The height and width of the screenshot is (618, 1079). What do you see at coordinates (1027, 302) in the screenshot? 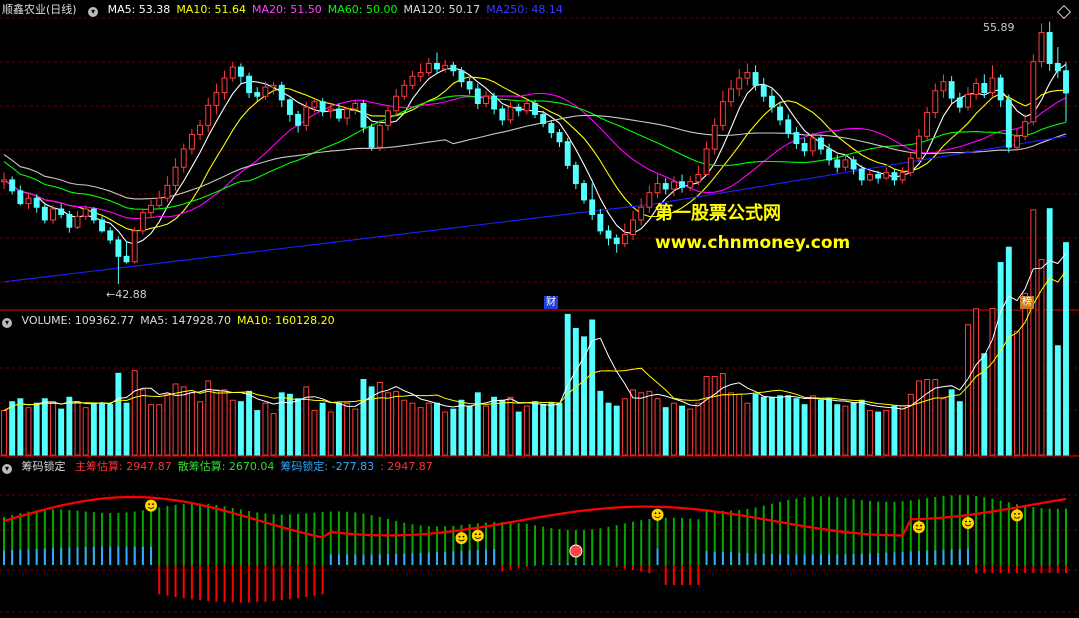
I see `event-tag-bang: 榜` at bounding box center [1027, 302].